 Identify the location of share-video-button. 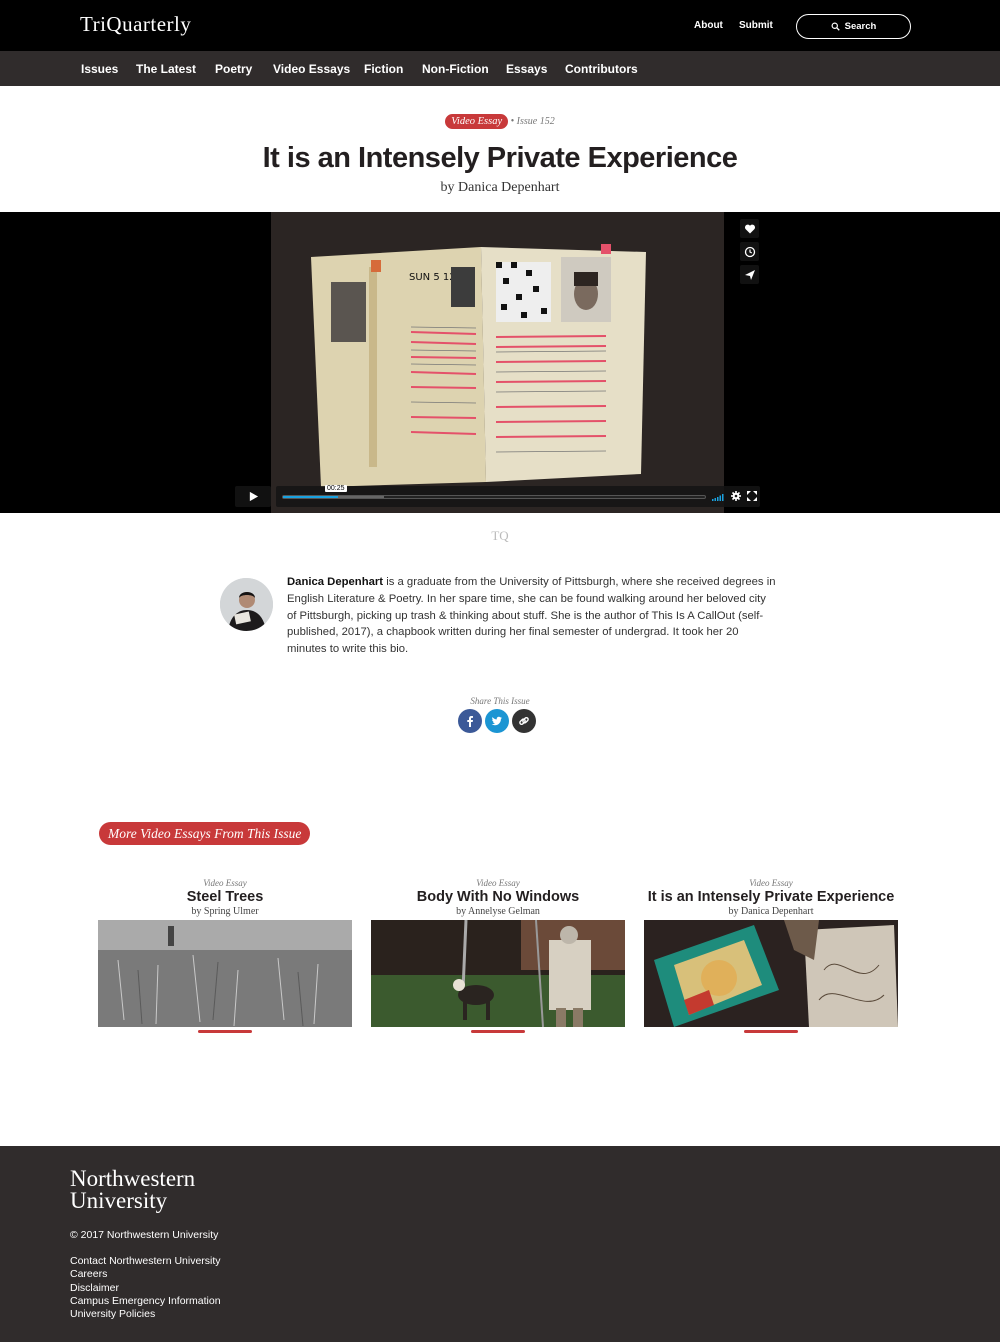
(749, 274).